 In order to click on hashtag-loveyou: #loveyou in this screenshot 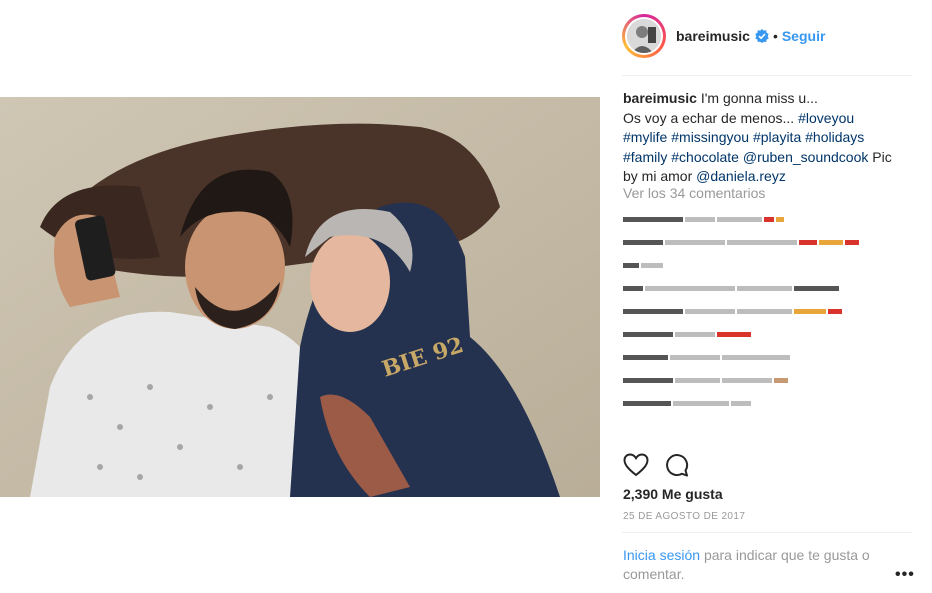, I will do `click(826, 118)`.